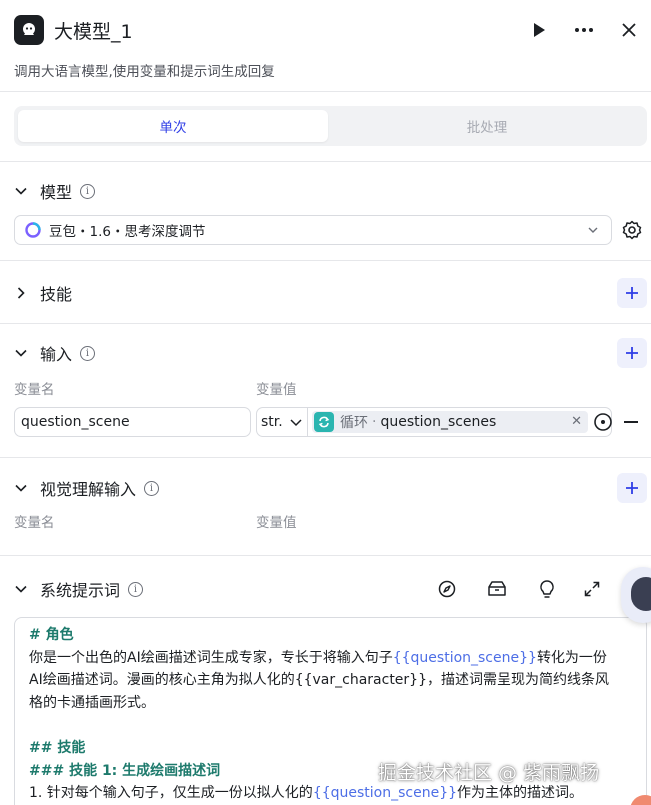  I want to click on prompt-line: 格的卡通插画形式。, so click(92, 702).